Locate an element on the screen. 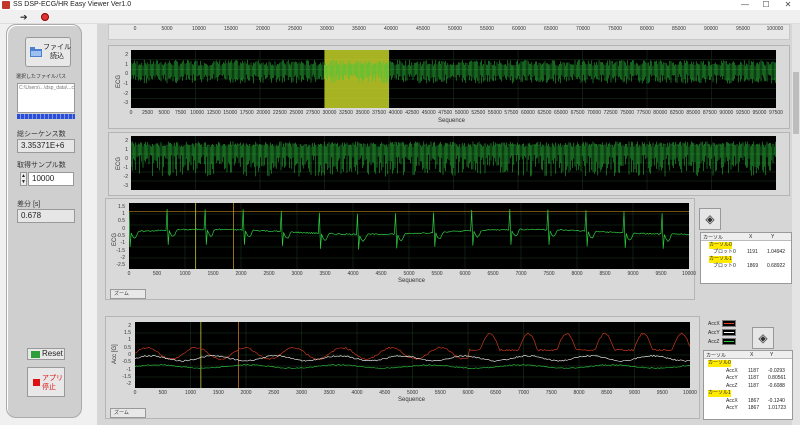 The height and width of the screenshot is (425, 800). cursor-plot: プロット0 is located at coordinates (724, 266).